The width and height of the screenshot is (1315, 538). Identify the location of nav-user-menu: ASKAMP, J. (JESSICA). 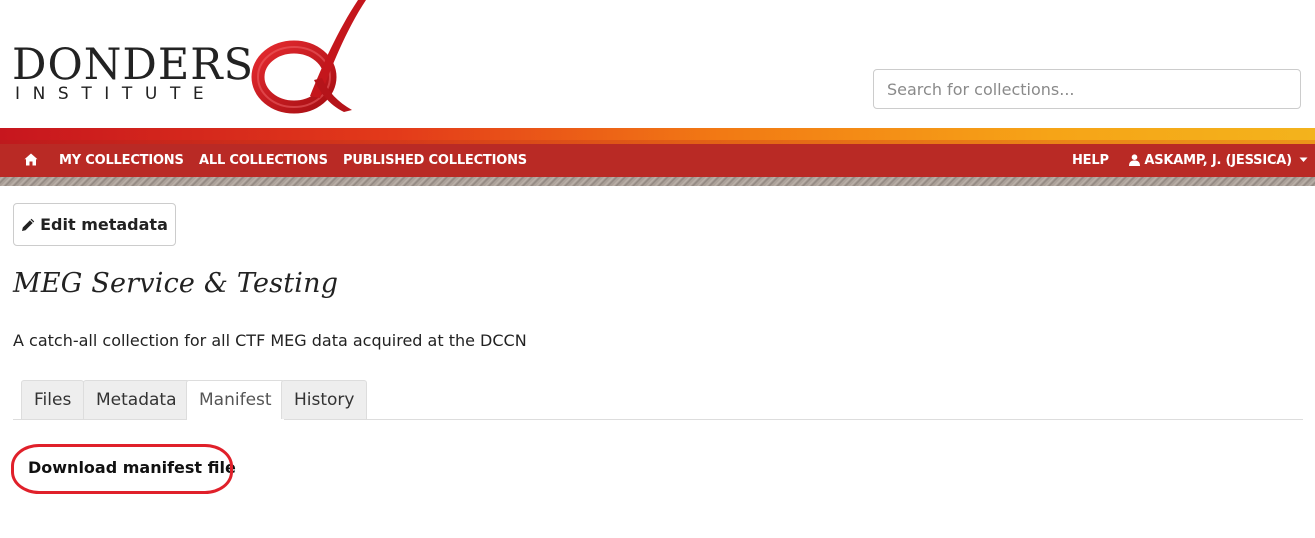
(1218, 160).